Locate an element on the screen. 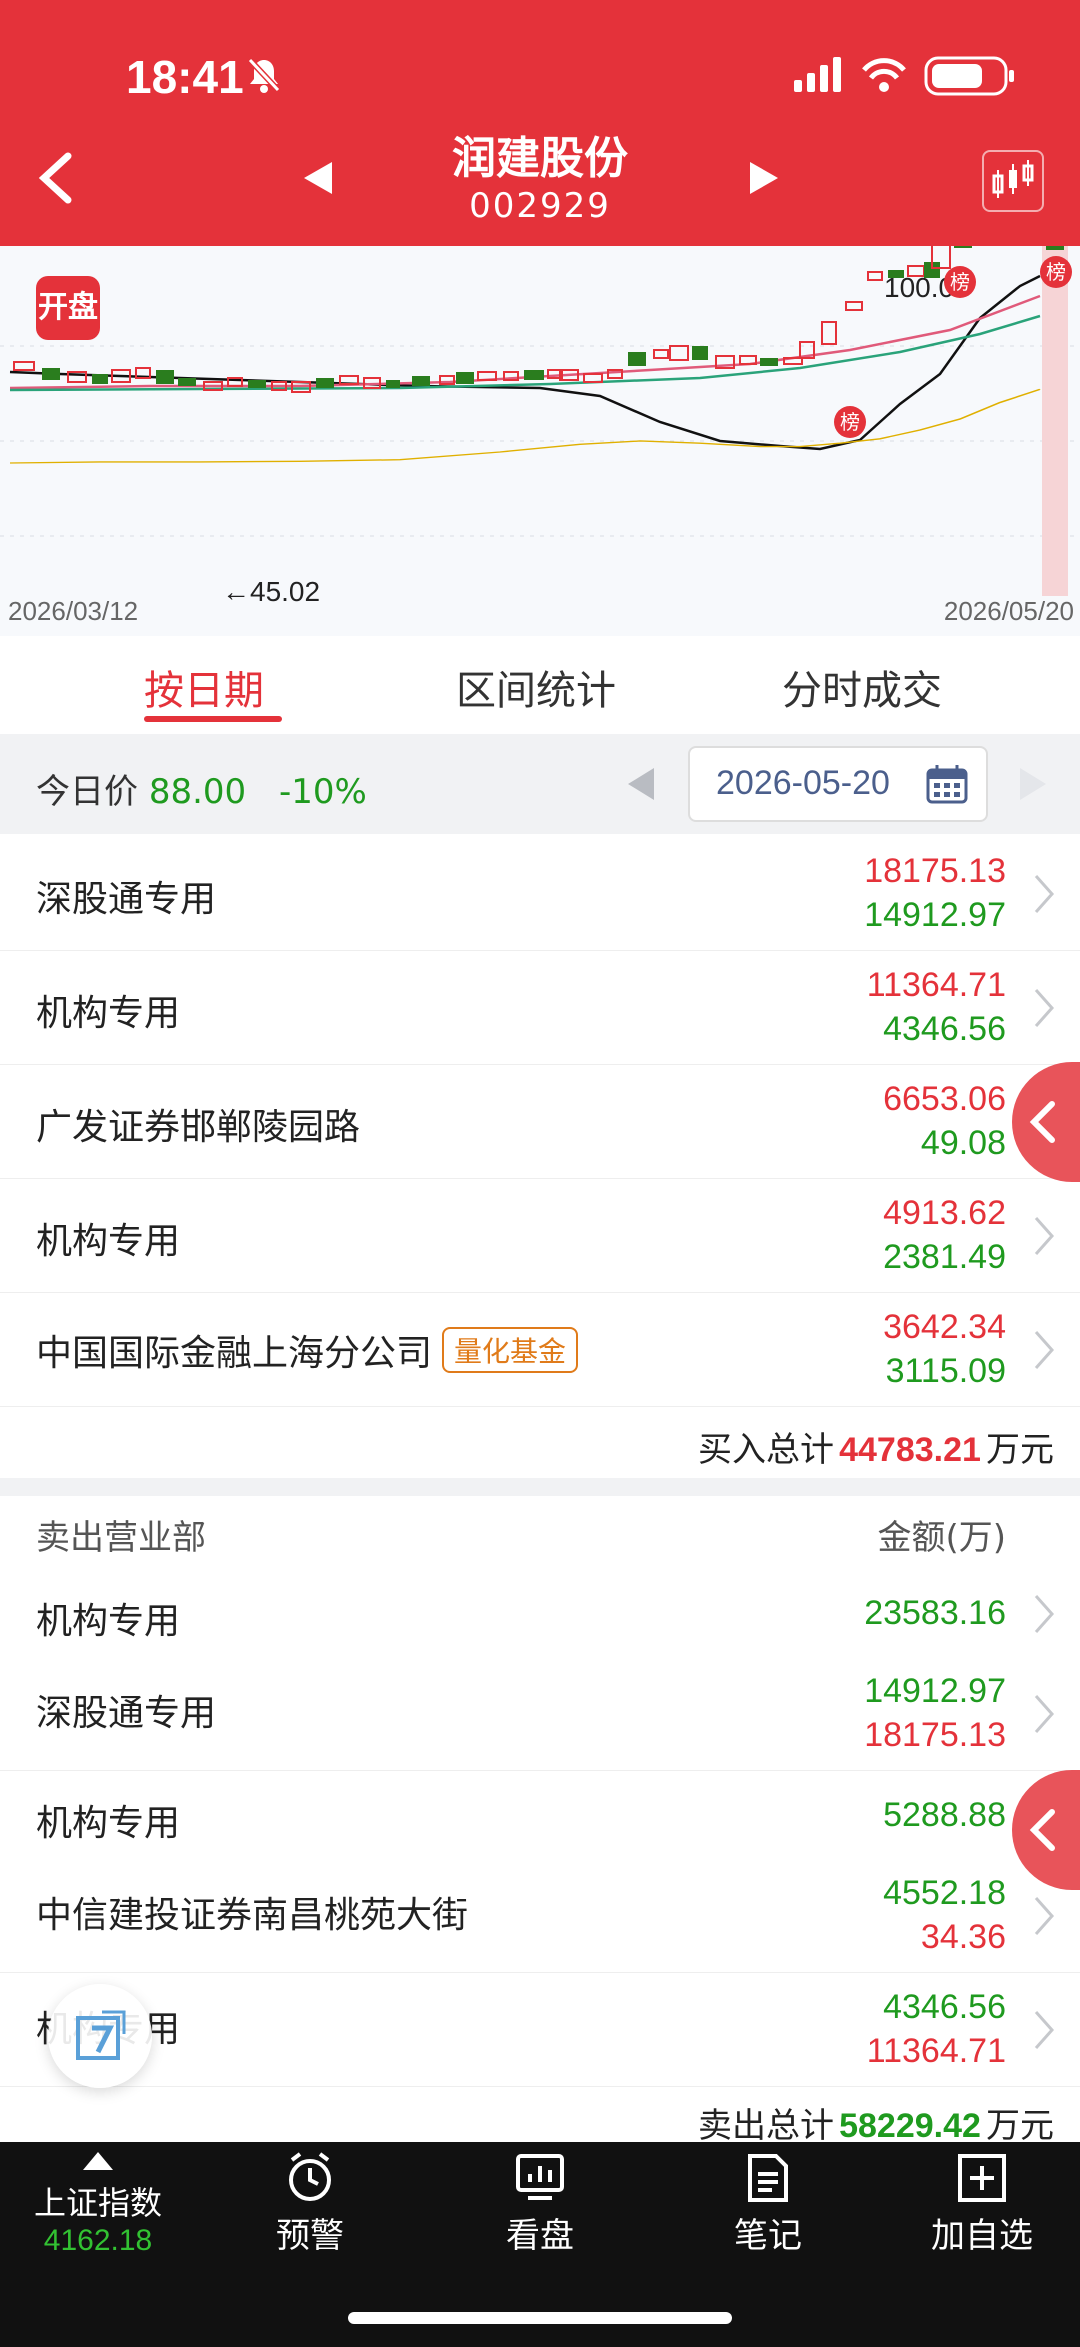 This screenshot has height=2347, width=1080. buy-row: 中国国际金融上海分公司 量化基金 3642.34 3115.09 is located at coordinates (540, 1350).